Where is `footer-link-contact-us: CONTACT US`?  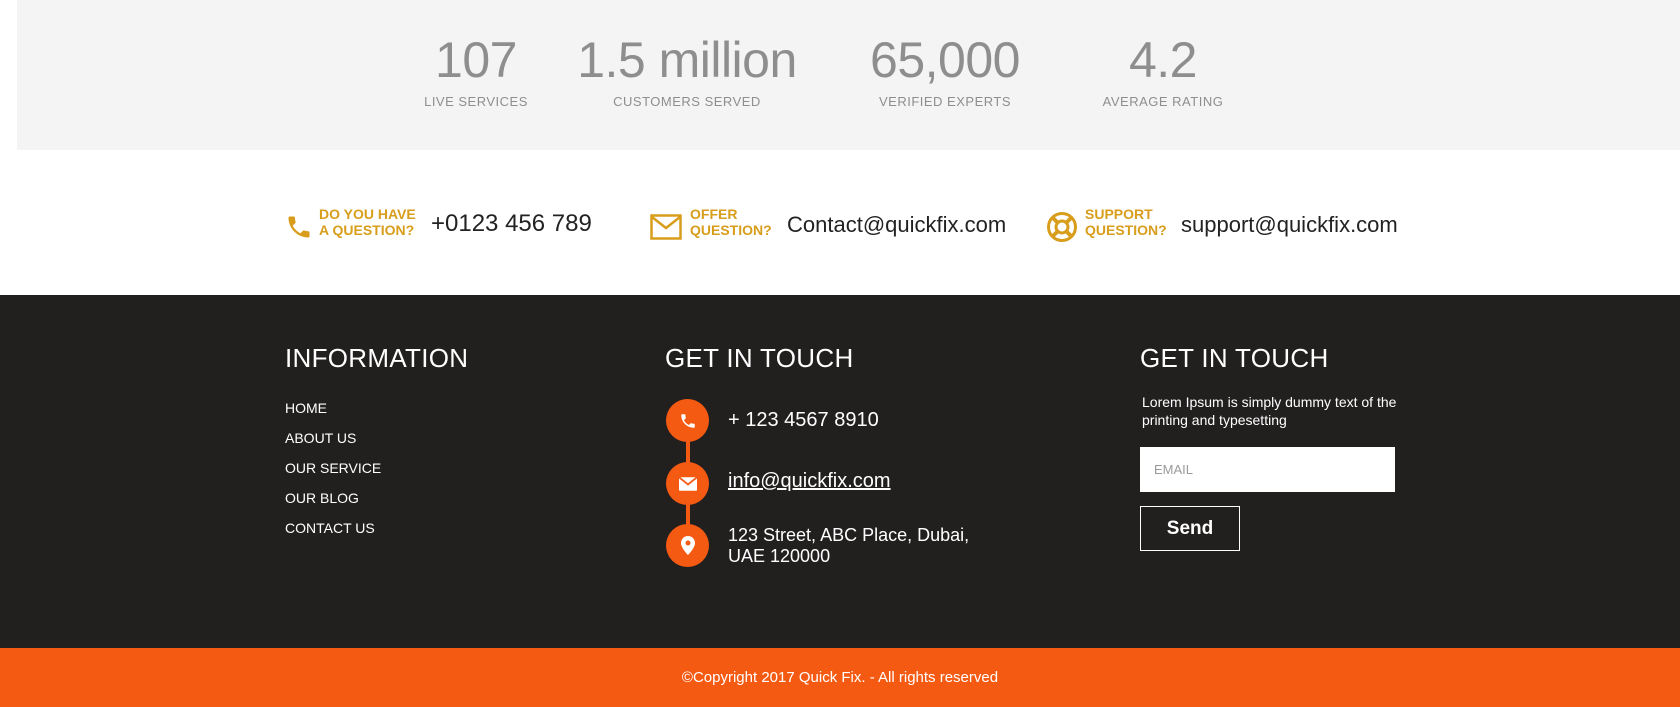 footer-link-contact-us: CONTACT US is located at coordinates (333, 528).